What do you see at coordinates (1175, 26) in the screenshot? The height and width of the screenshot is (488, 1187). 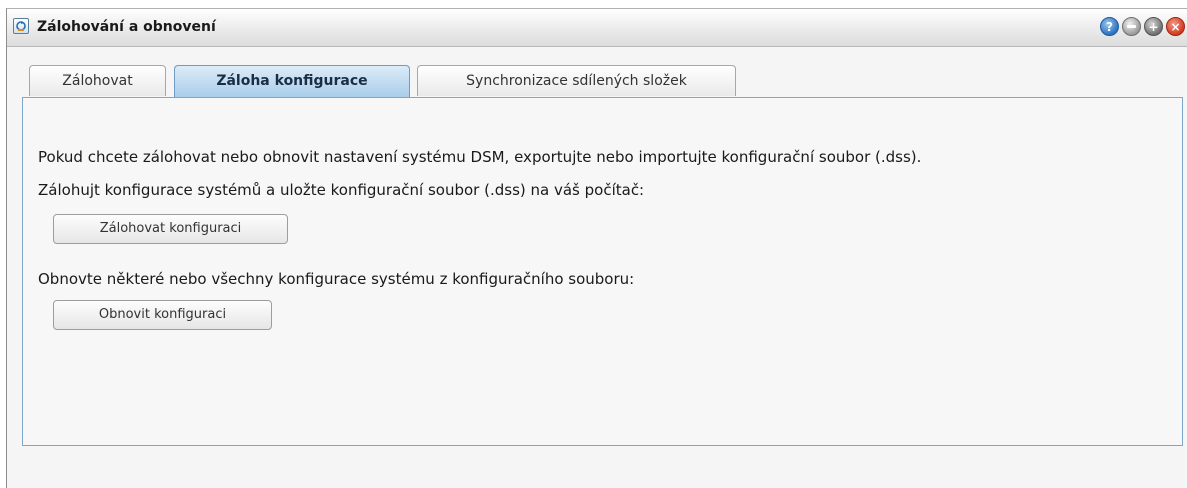 I see `close-icon: ×` at bounding box center [1175, 26].